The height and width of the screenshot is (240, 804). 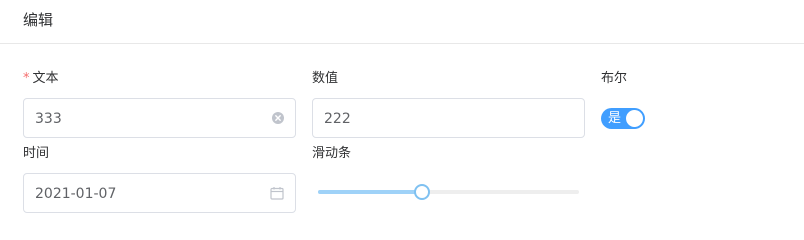 What do you see at coordinates (76, 194) in the screenshot?
I see `date-input-value: 2021-01-07` at bounding box center [76, 194].